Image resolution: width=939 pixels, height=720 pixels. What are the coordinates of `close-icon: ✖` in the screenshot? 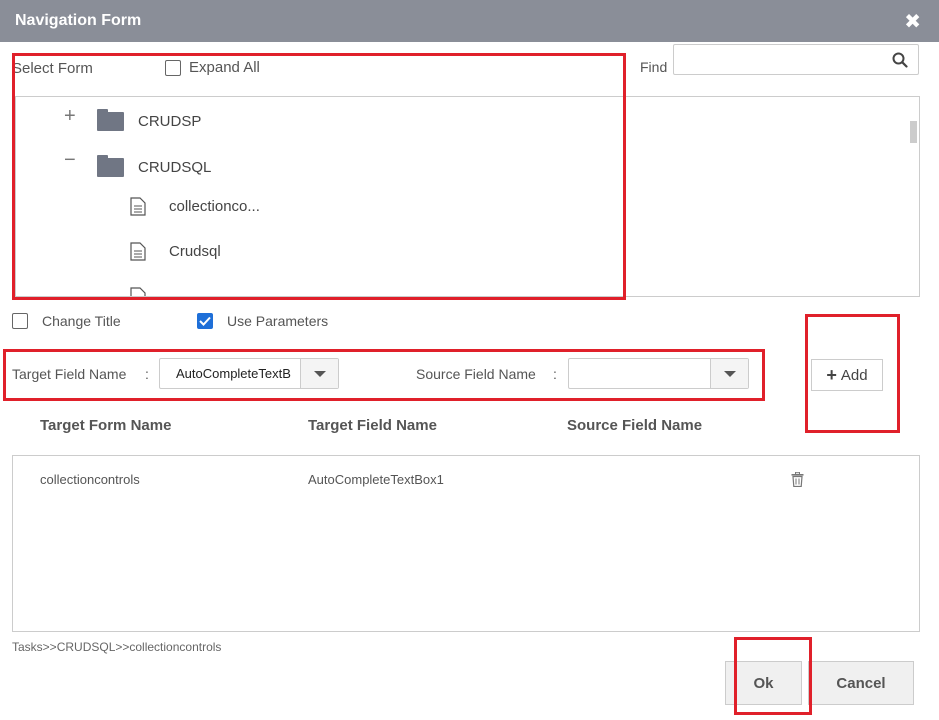 It's located at (912, 21).